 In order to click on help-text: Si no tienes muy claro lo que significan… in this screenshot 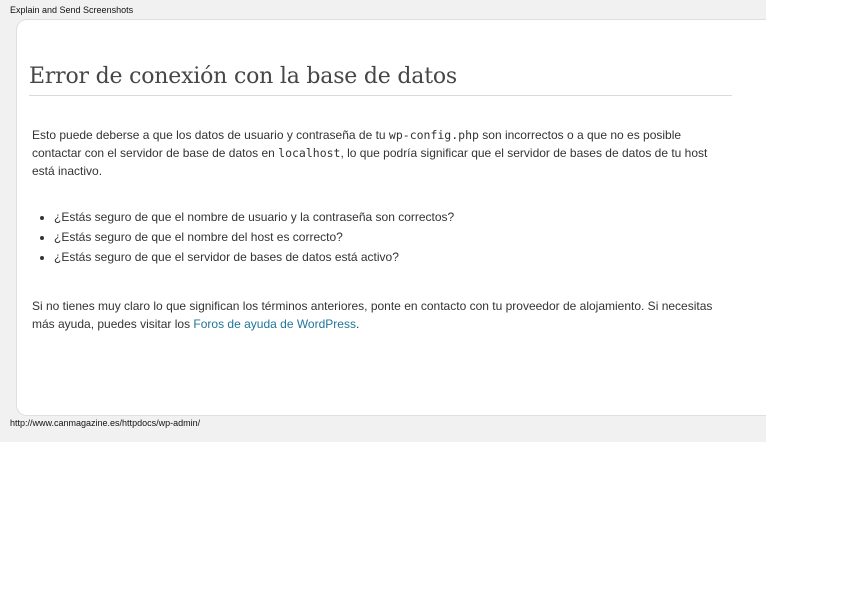, I will do `click(372, 315)`.